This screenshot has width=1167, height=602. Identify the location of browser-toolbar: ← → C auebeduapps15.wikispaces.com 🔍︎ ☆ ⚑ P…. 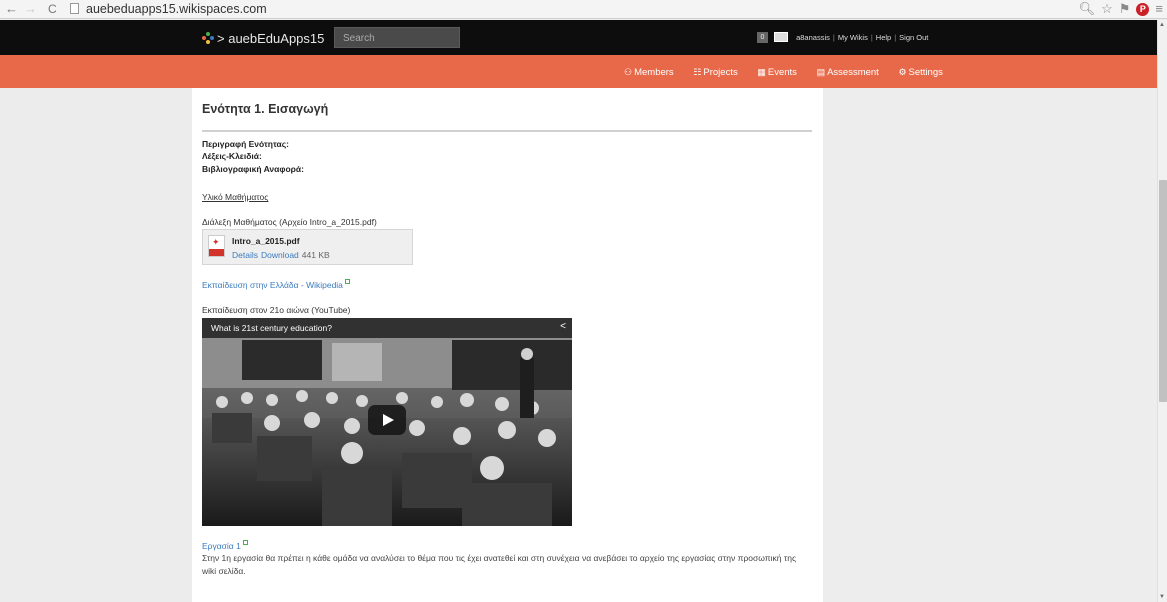
(583, 9).